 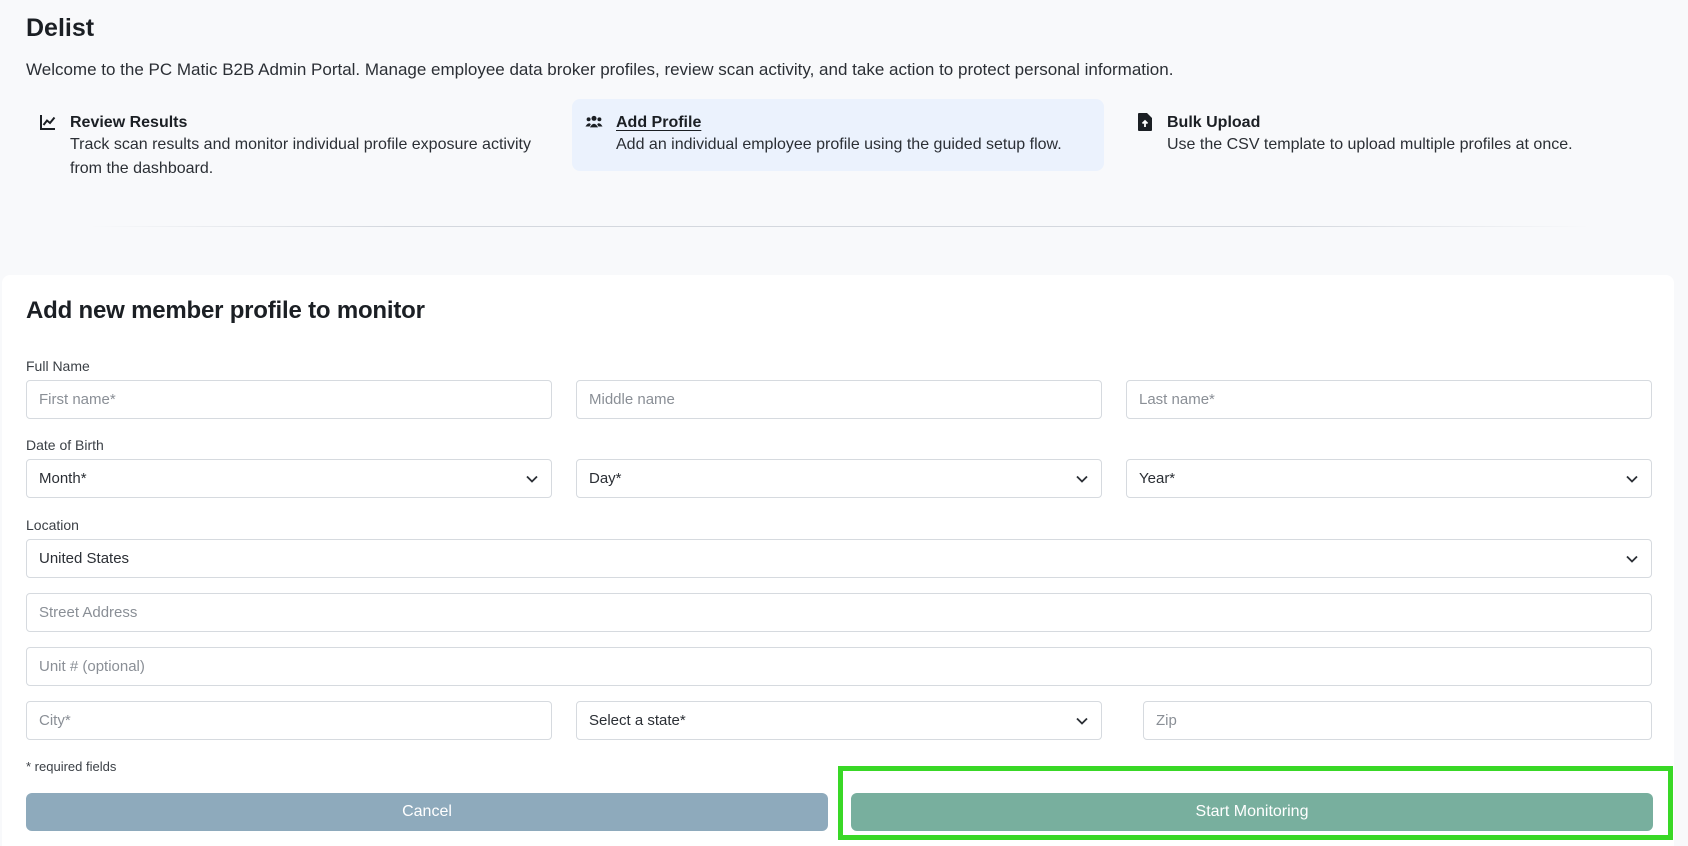 What do you see at coordinates (48, 123) in the screenshot?
I see `chart-line-icon` at bounding box center [48, 123].